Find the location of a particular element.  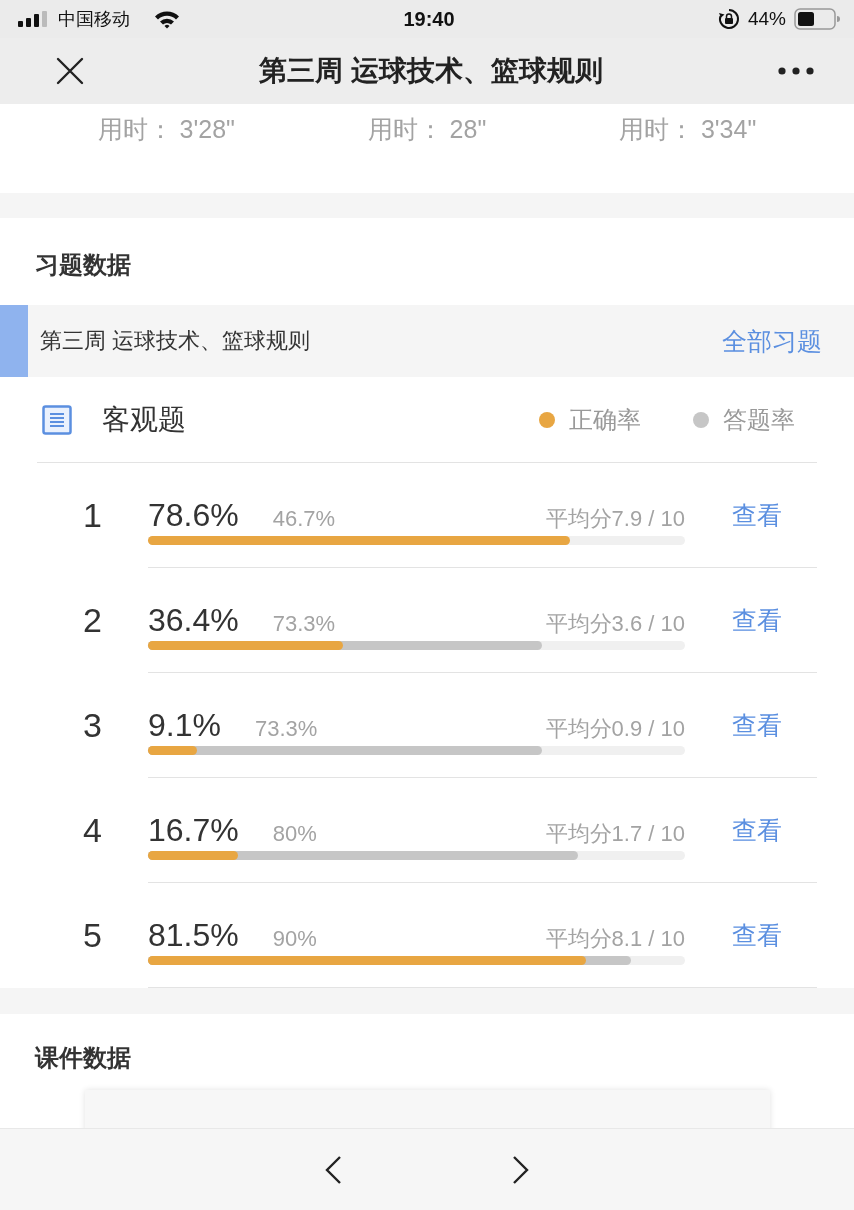

battery-percentage: 44% is located at coordinates (766, 19).